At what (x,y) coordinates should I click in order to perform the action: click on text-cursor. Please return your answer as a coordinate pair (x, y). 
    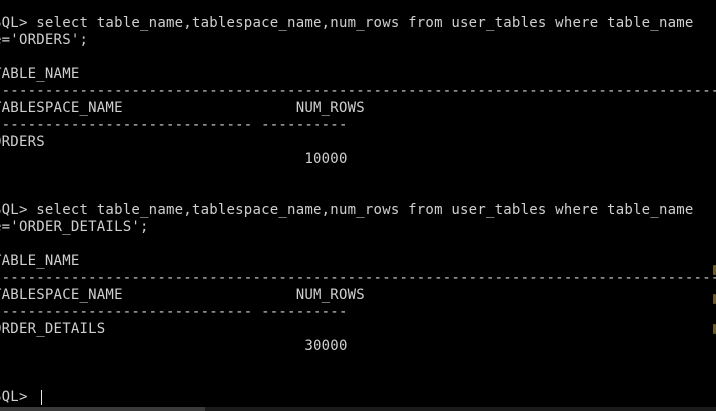
    Looking at the image, I should click on (41, 397).